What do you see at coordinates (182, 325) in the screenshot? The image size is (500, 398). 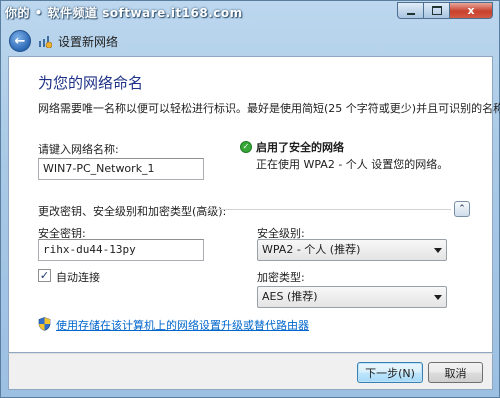 I see `router-upgrade-link: 使用存储在该计算机上的网络设置升级或替代路由器` at bounding box center [182, 325].